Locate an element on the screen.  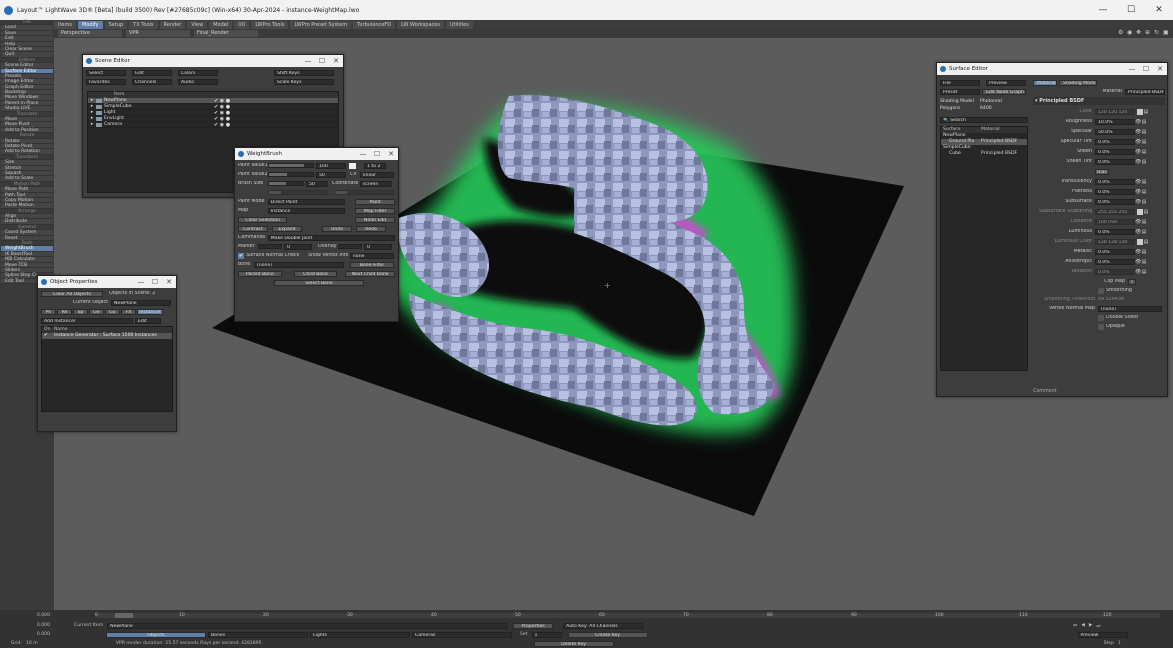
paint-button: Paint is located at coordinates (375, 201).